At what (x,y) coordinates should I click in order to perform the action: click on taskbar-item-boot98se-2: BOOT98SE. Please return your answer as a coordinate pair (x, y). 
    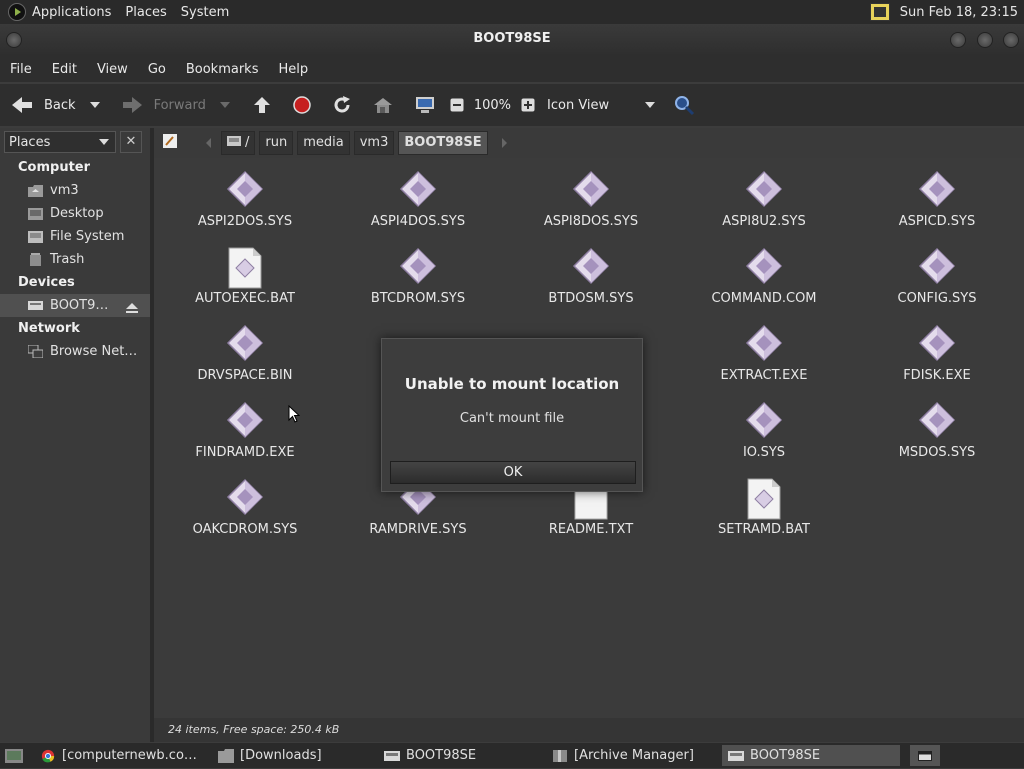
    Looking at the image, I should click on (811, 755).